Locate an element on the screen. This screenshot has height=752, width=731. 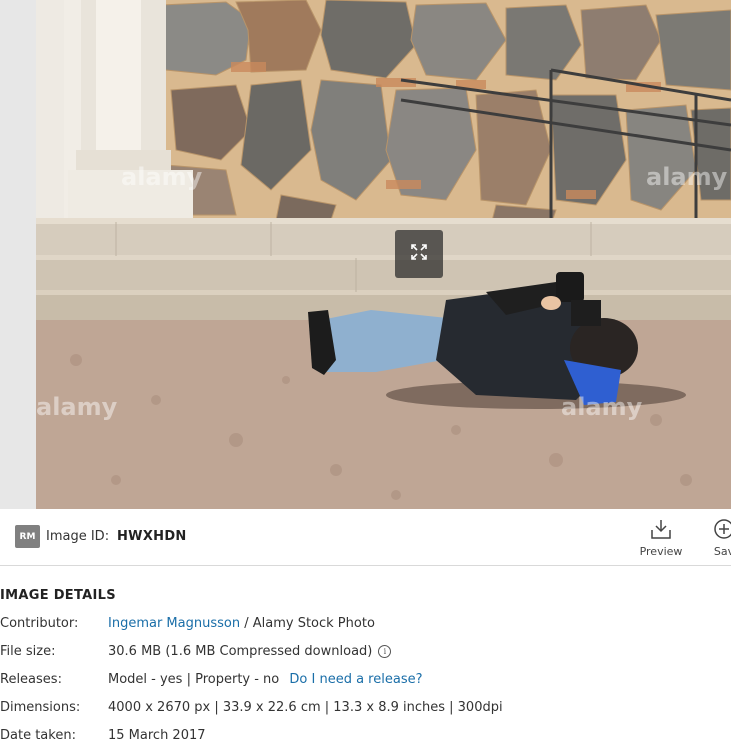
contributor-link: Ingemar Magnusson is located at coordinates (174, 623).